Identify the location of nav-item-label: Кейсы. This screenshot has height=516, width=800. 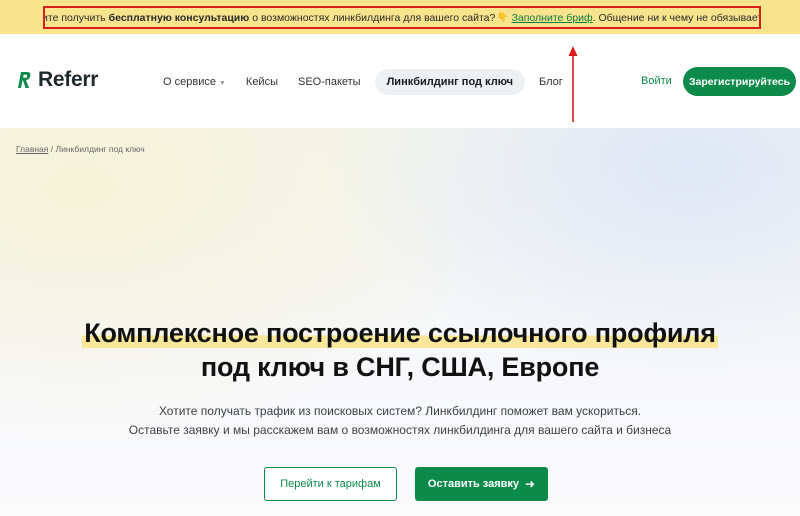
(261, 82).